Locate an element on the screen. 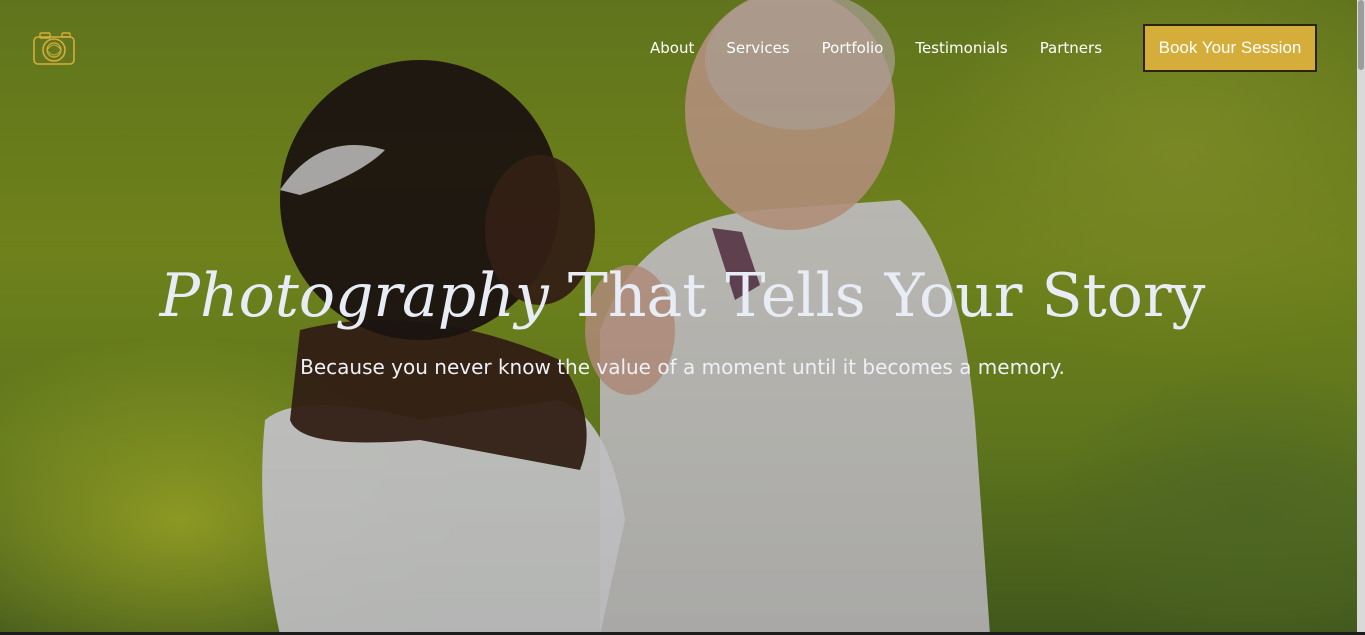  headline-rest: That Tells Your Story is located at coordinates (877, 296).